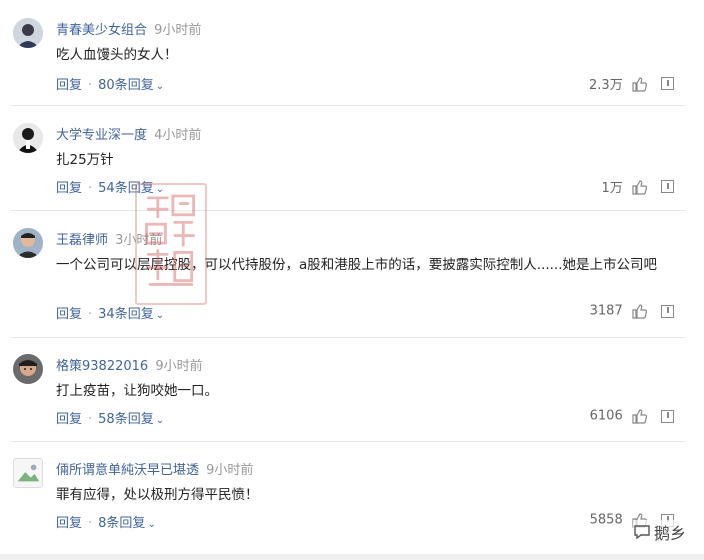 This screenshot has width=704, height=560. What do you see at coordinates (117, 55) in the screenshot?
I see `comment-text: 吃人血馒头的女人！` at bounding box center [117, 55].